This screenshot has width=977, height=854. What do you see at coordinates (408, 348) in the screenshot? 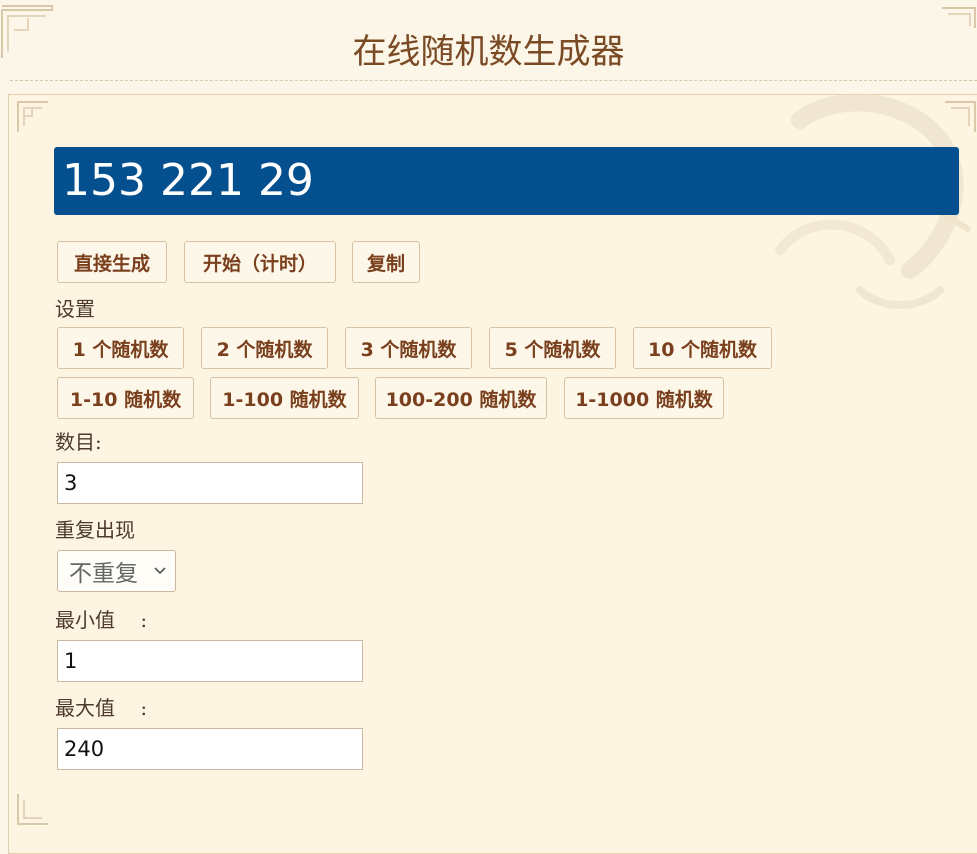
I see `preset-count-button: 3 个随机数` at bounding box center [408, 348].